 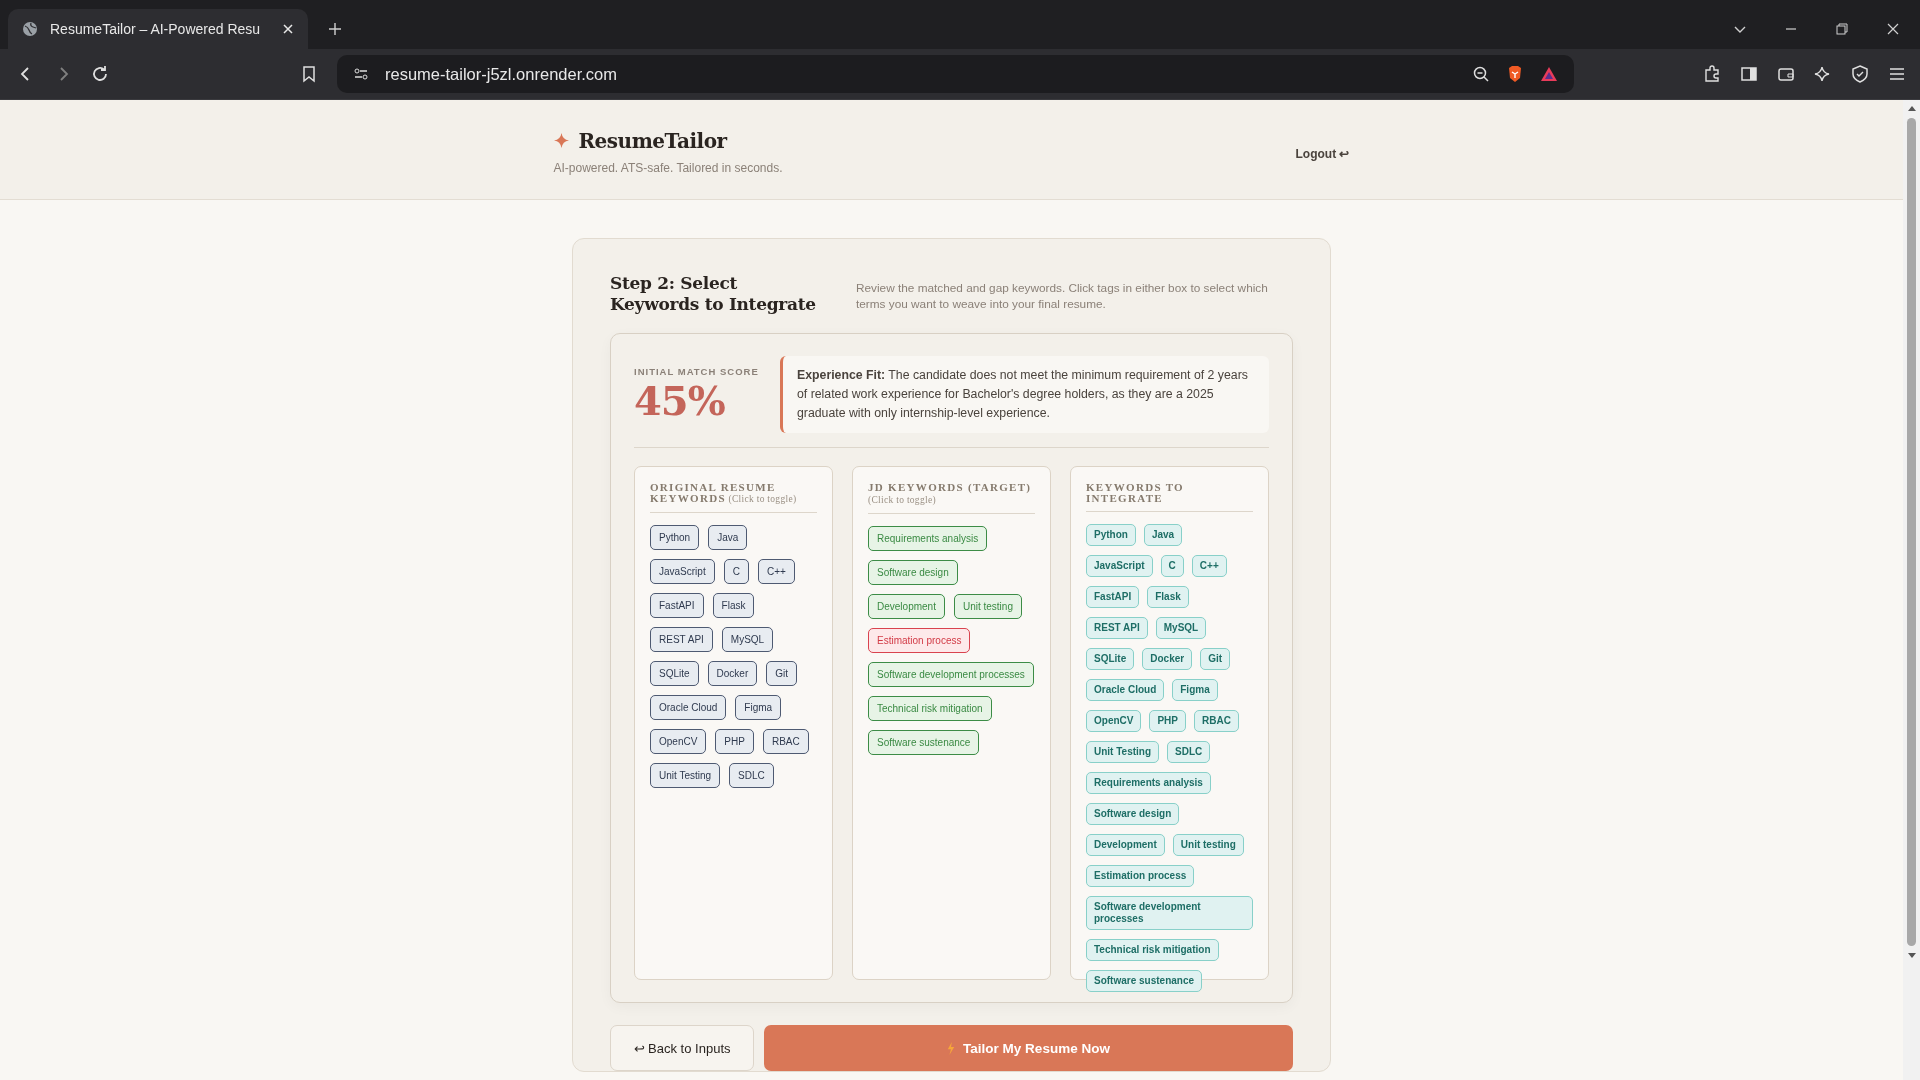 I want to click on sidebar-icon, so click(x=1749, y=74).